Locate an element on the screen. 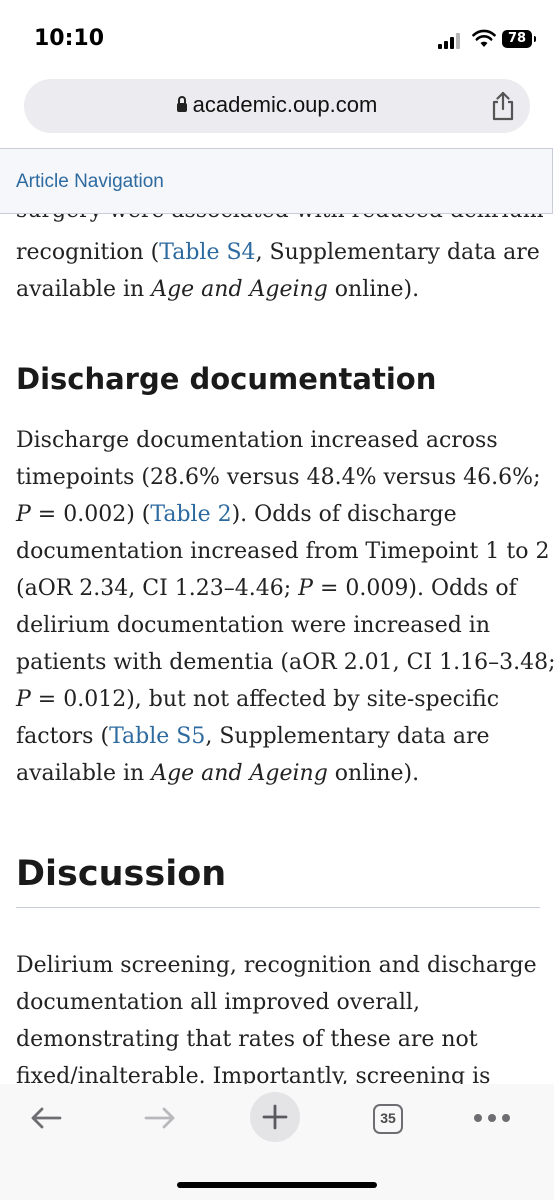 The image size is (554, 1200). wifi-icon is located at coordinates (484, 38).